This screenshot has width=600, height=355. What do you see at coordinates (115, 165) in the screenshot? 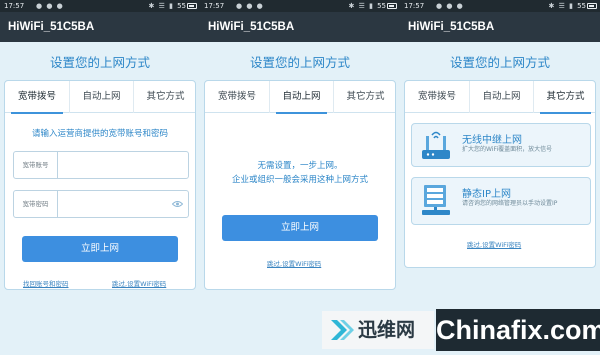
I see `account-input` at bounding box center [115, 165].